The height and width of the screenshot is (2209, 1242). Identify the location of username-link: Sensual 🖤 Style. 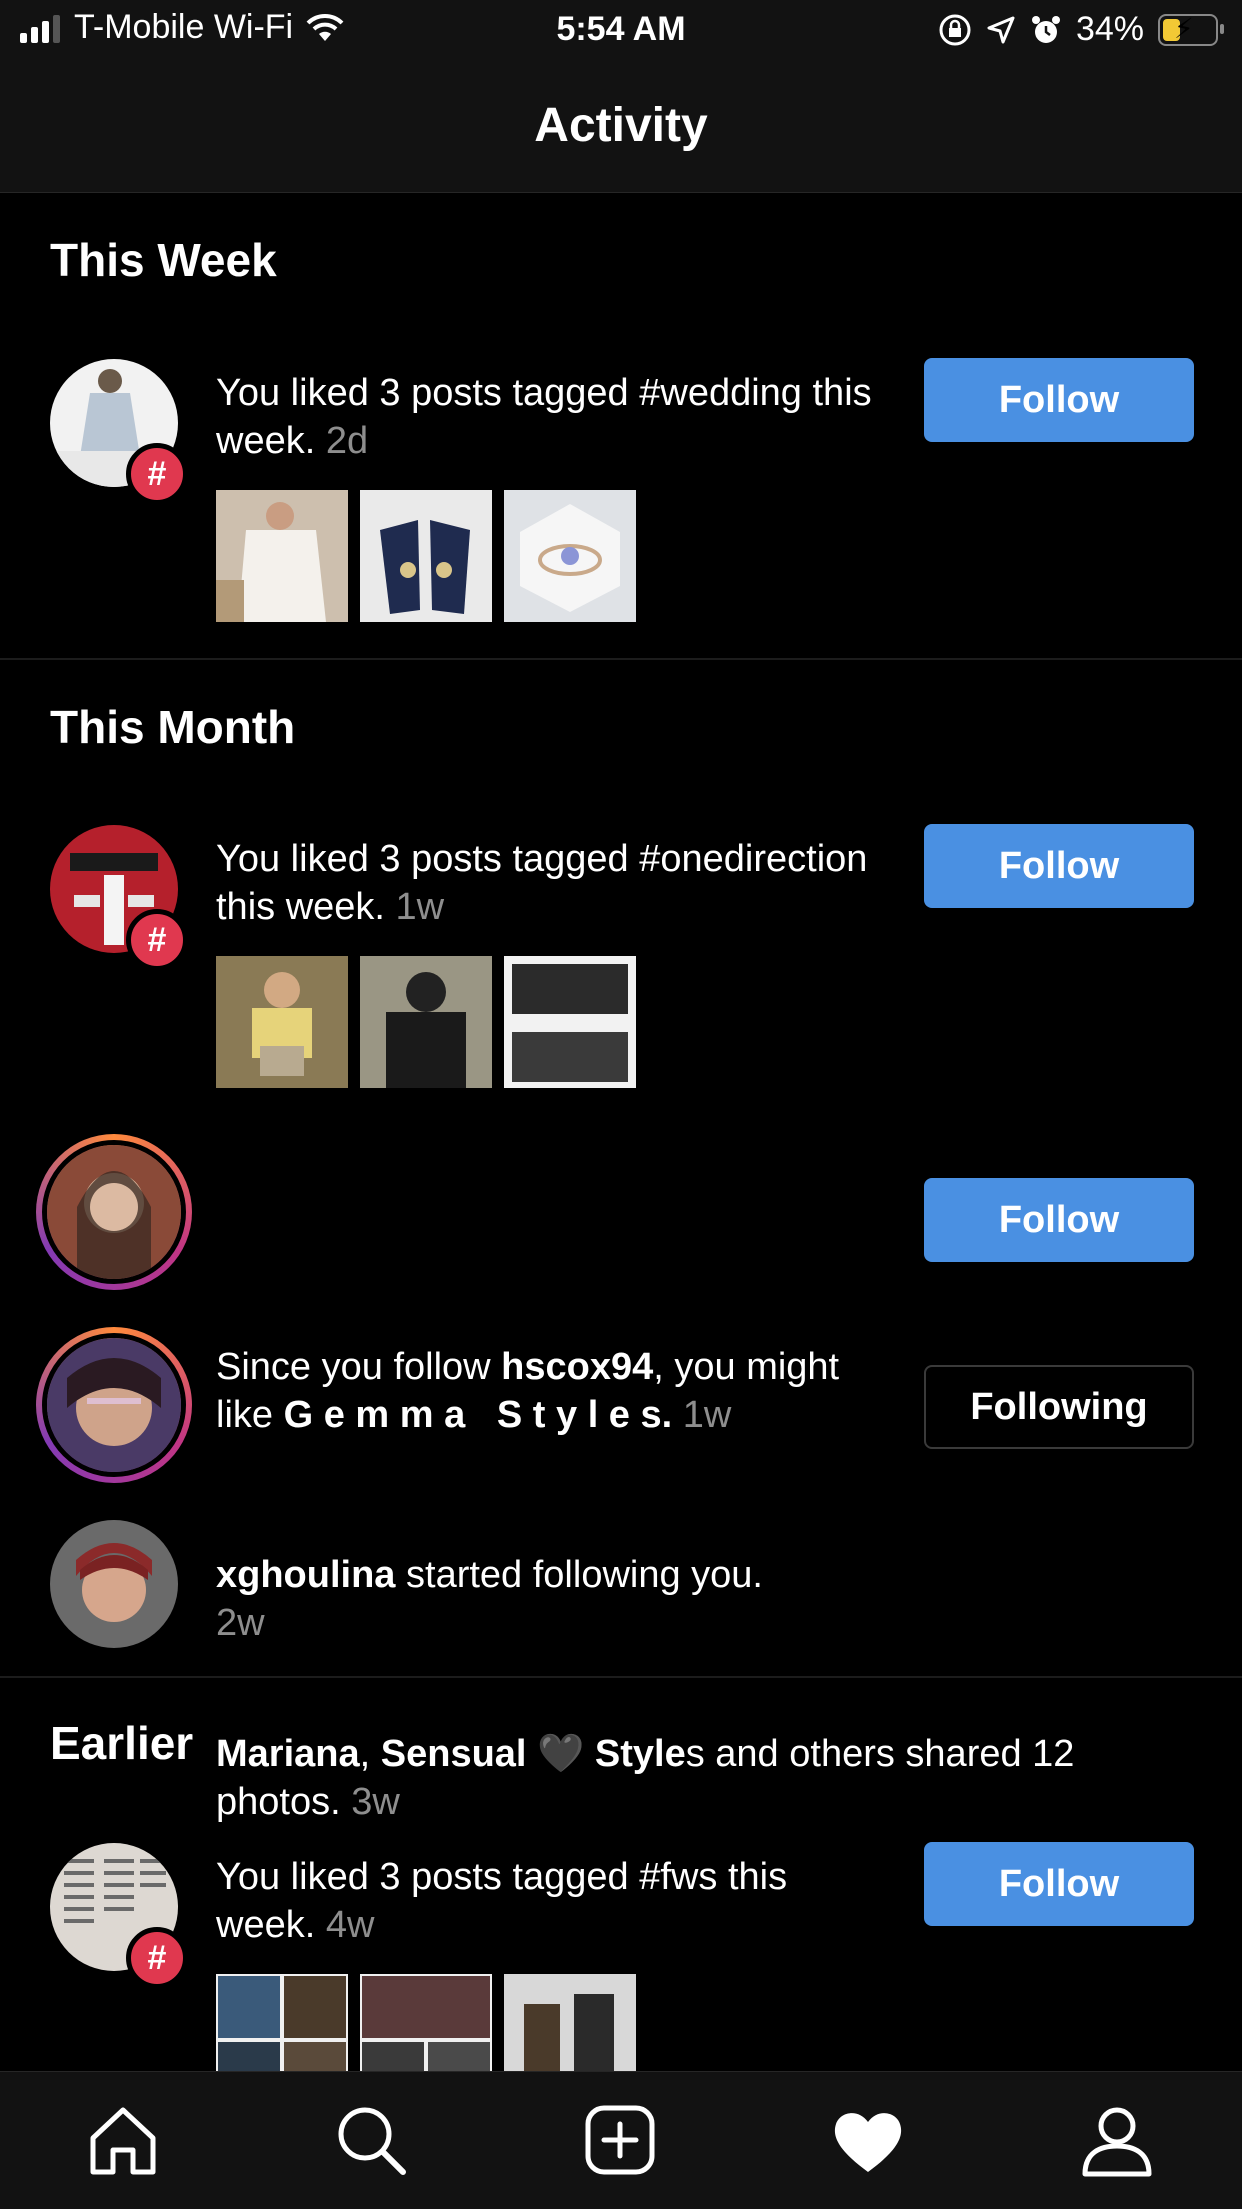
(533, 1754).